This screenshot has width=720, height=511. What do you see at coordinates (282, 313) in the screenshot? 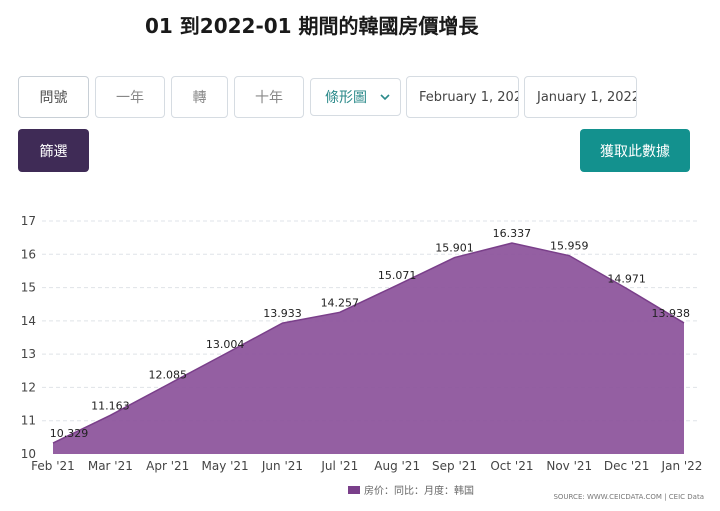
I see `data-label: 13.933` at bounding box center [282, 313].